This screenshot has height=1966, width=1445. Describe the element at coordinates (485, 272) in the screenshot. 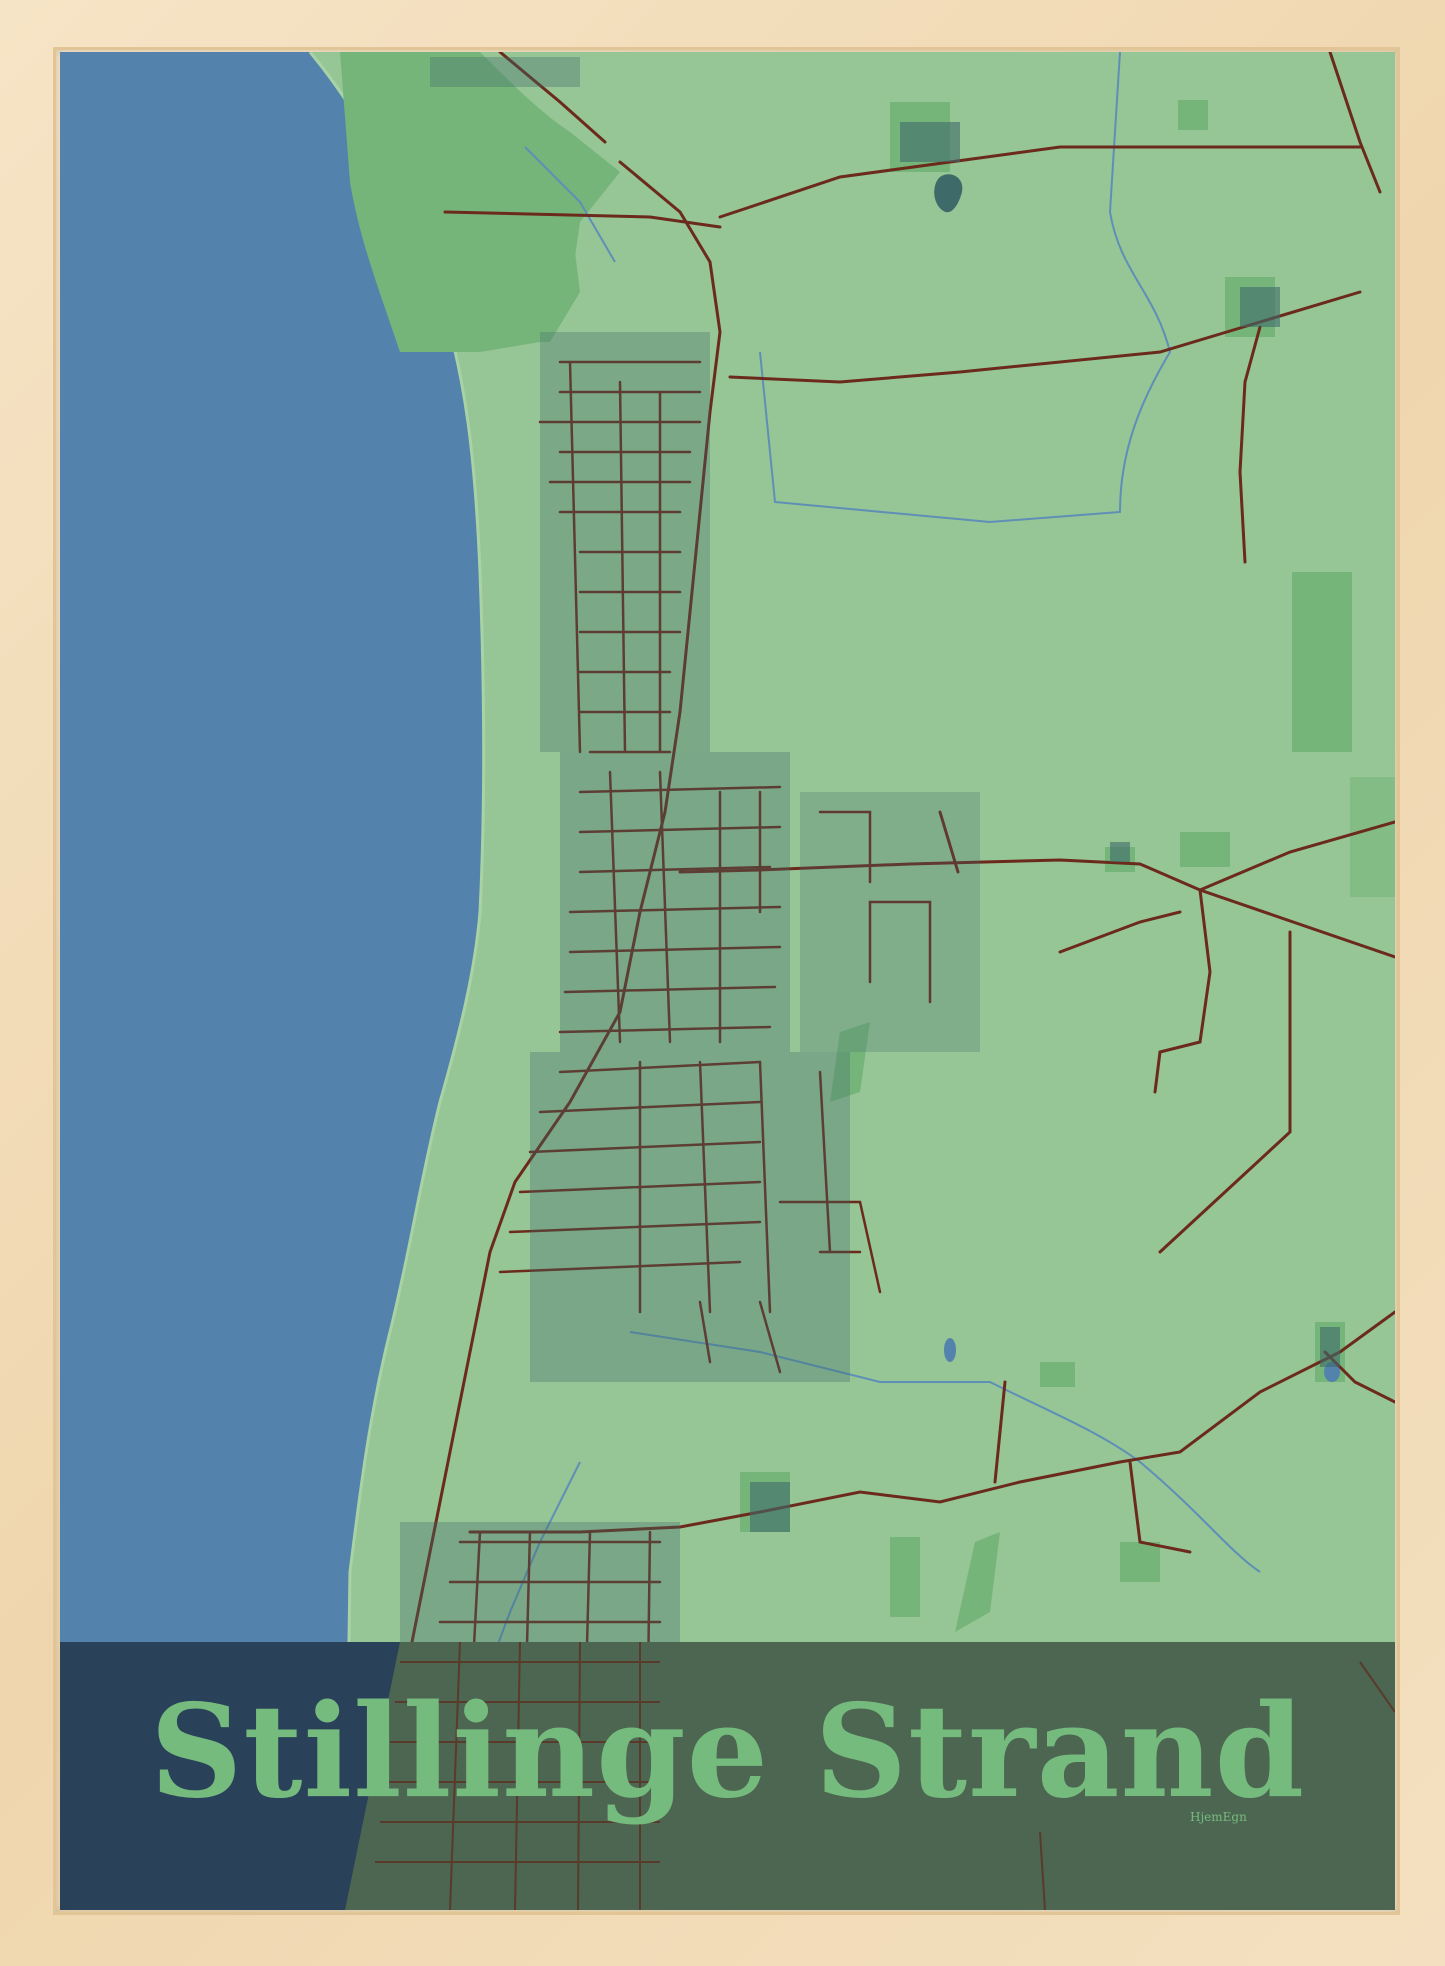

I see `forest-lower` at that location.